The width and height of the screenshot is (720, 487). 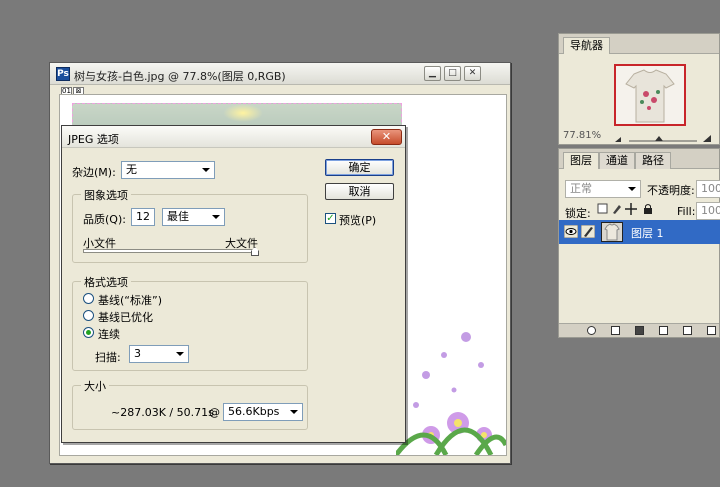 What do you see at coordinates (169, 251) in the screenshot?
I see `quality-slider-track` at bounding box center [169, 251].